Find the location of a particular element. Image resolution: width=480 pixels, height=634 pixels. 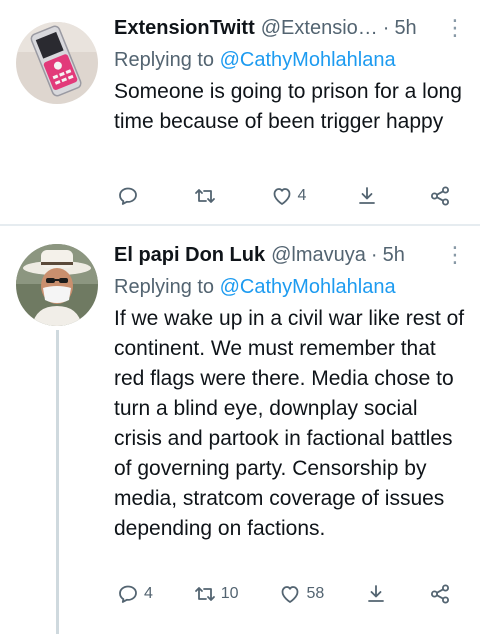

action-bar: 4 is located at coordinates (284, 196).